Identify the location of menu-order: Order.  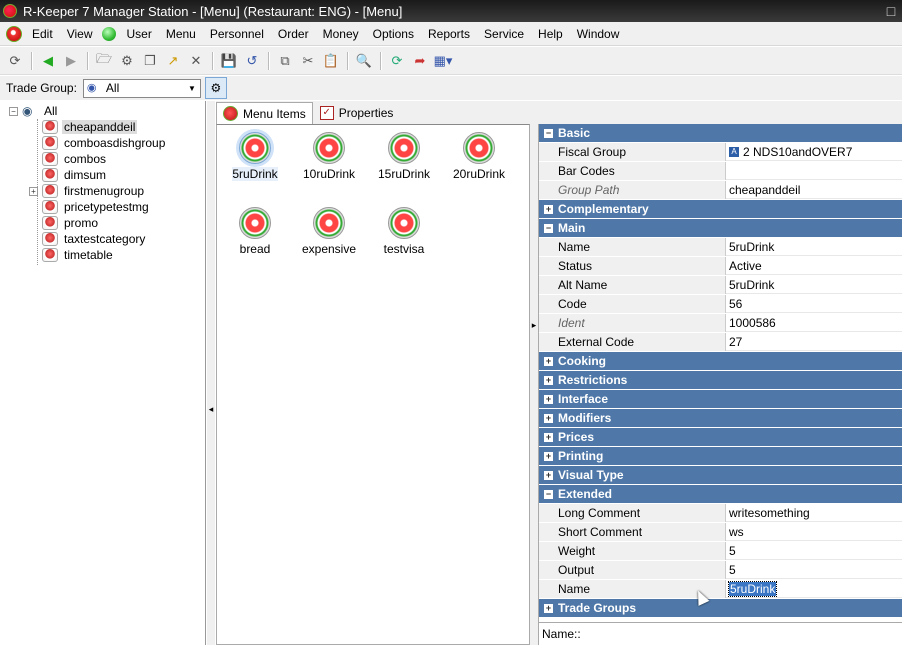
(293, 34).